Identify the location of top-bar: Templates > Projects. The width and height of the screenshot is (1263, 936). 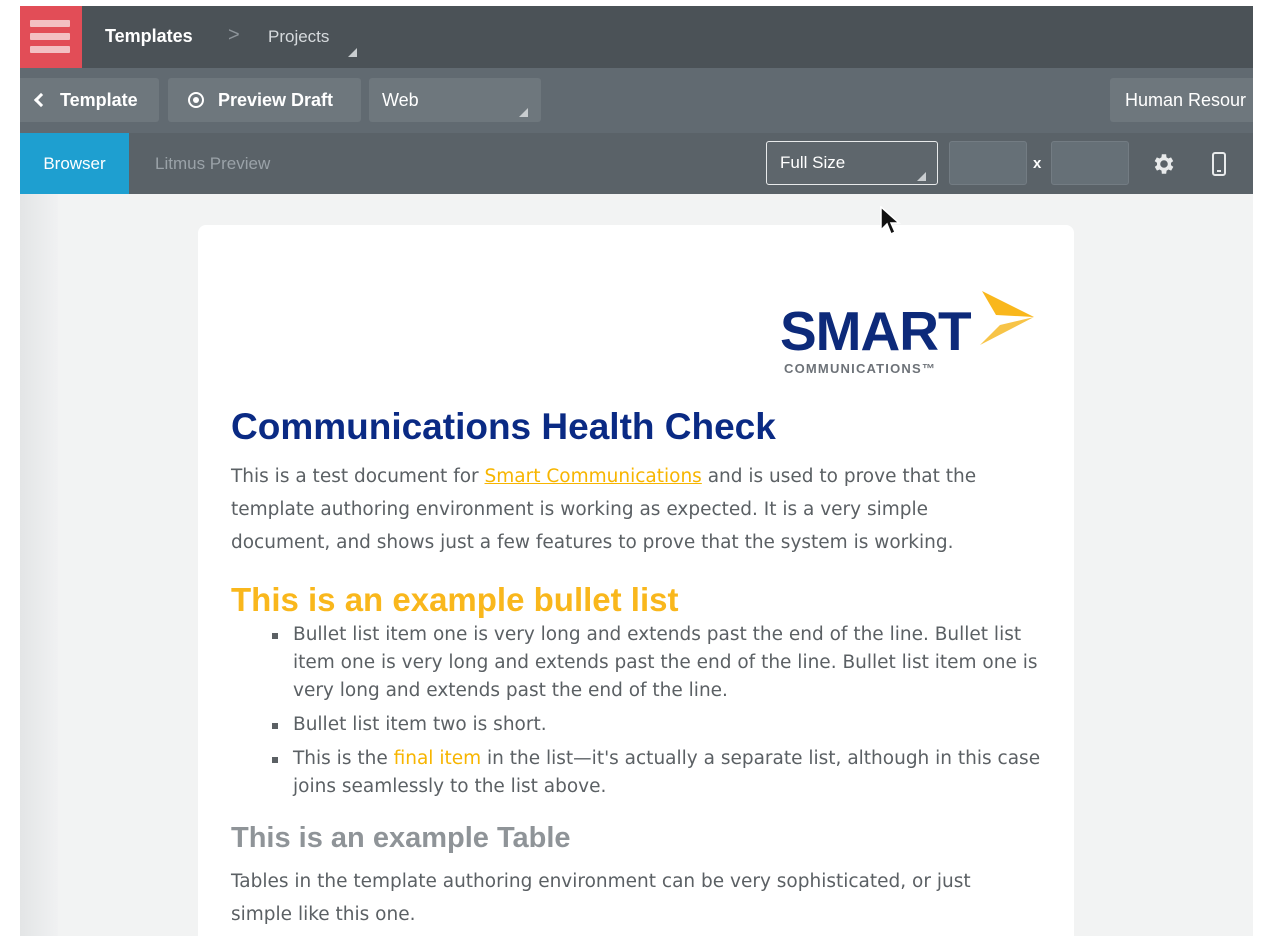
(636, 37).